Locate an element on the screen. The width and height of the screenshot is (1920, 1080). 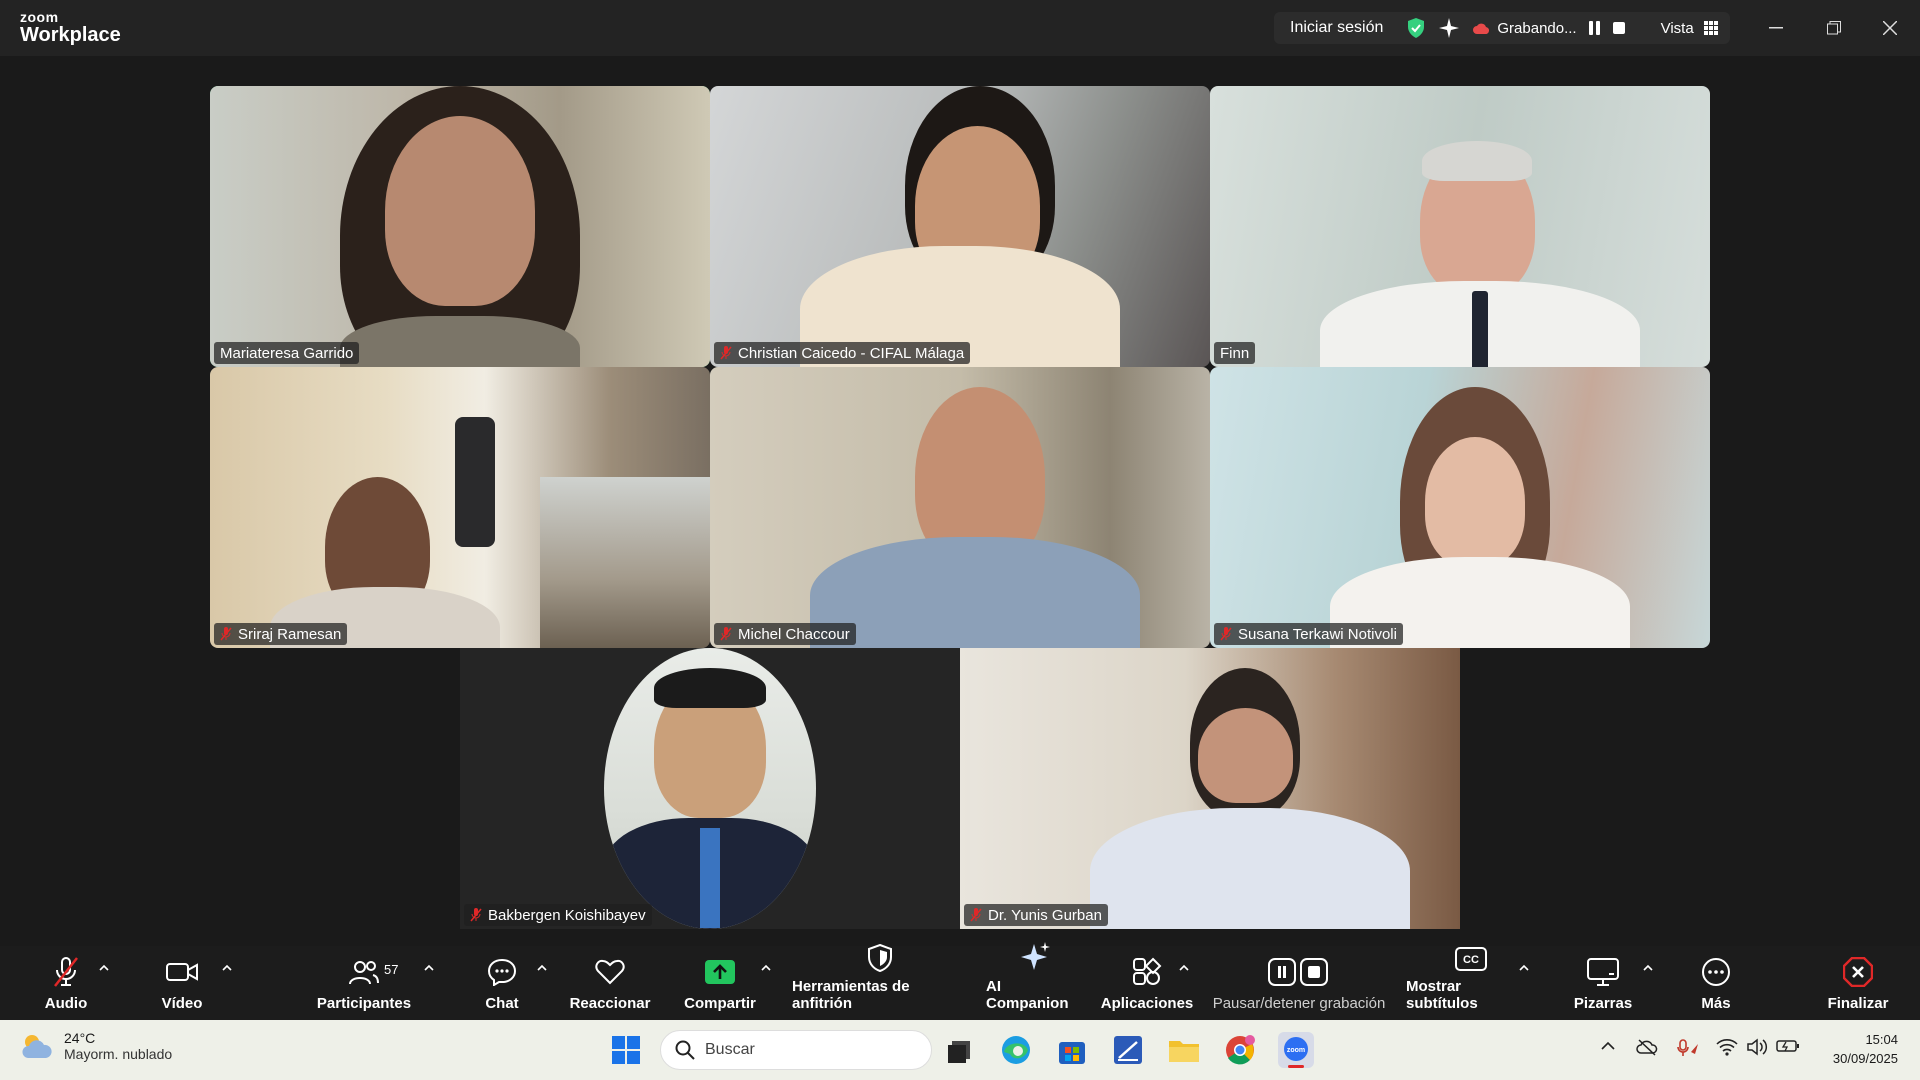
mic-in-use-icon is located at coordinates (1688, 1048).